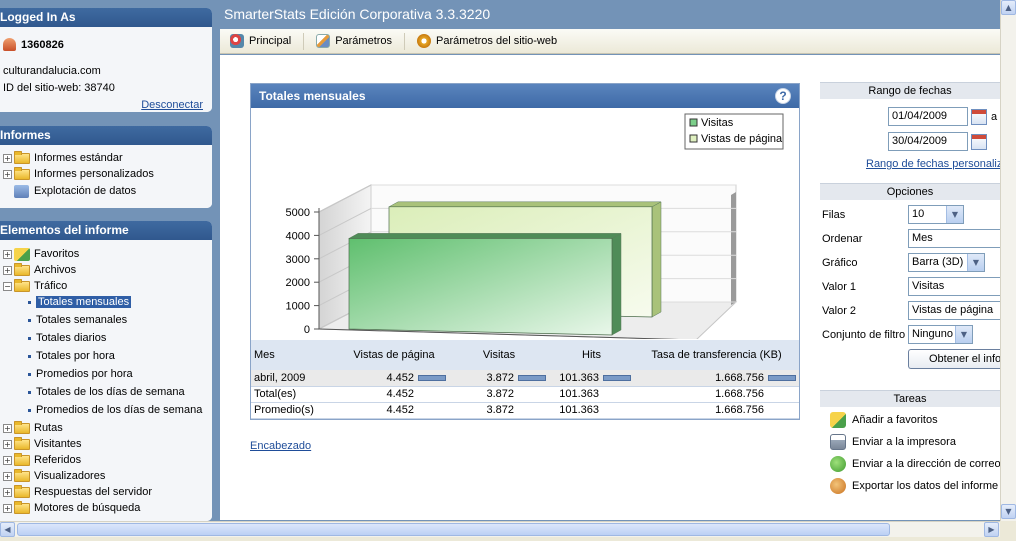 Image resolution: width=1016 pixels, height=541 pixels. What do you see at coordinates (7, 529) in the screenshot?
I see `scroll-left-icon: ◀` at bounding box center [7, 529].